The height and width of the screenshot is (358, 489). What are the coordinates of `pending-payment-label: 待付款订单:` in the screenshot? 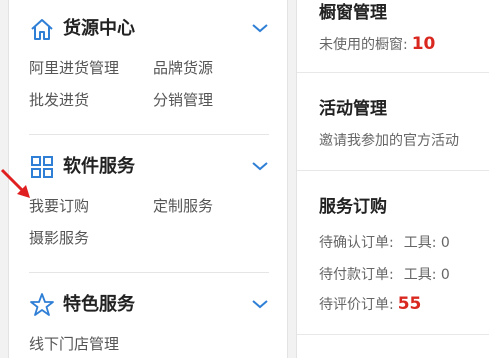 It's located at (356, 275).